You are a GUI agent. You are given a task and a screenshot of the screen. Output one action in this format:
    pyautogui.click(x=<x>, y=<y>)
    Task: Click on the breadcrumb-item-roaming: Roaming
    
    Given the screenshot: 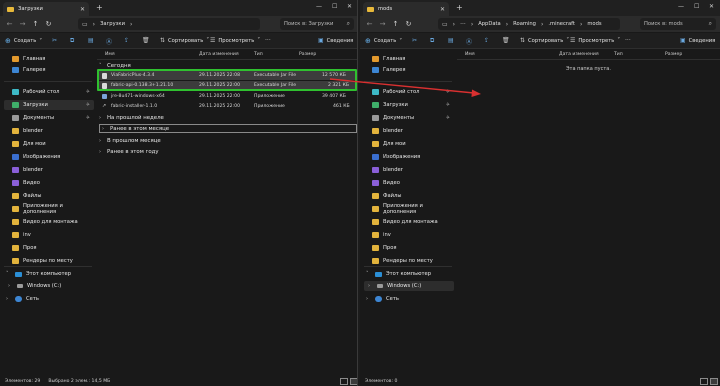 What is the action you would take?
    pyautogui.click(x=524, y=24)
    